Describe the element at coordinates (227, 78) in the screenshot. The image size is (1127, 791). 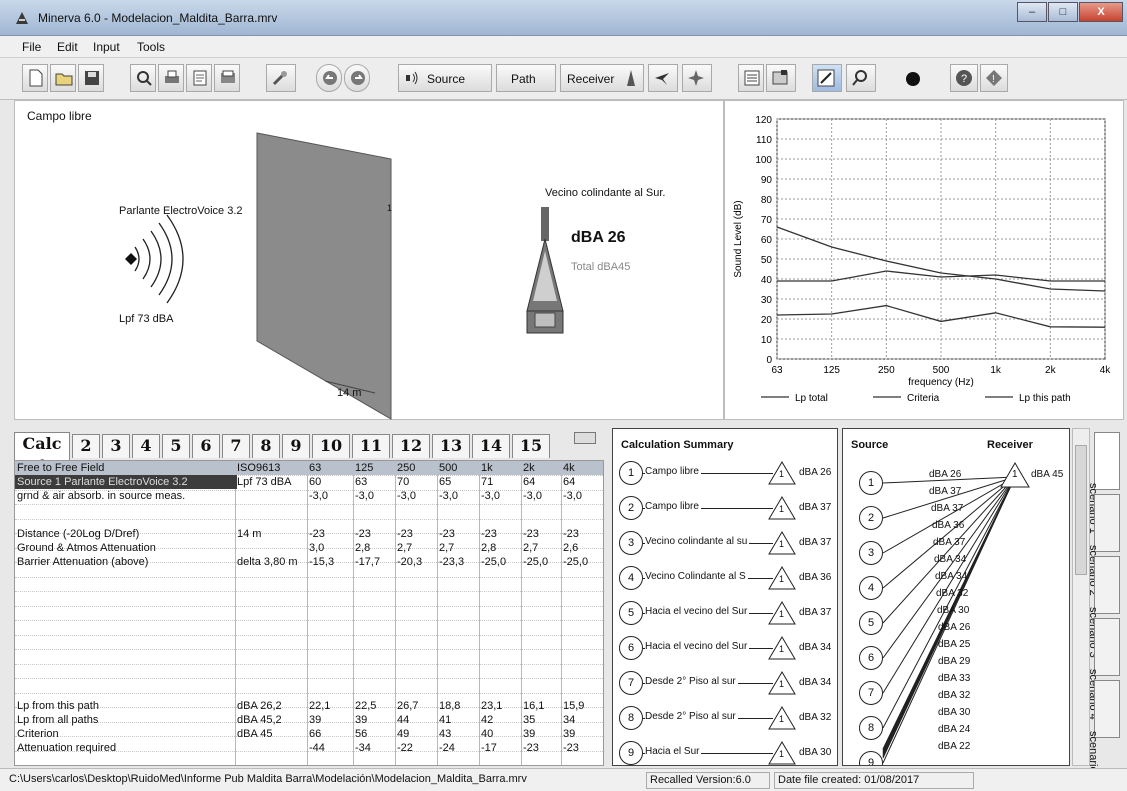
I see `report-button` at that location.